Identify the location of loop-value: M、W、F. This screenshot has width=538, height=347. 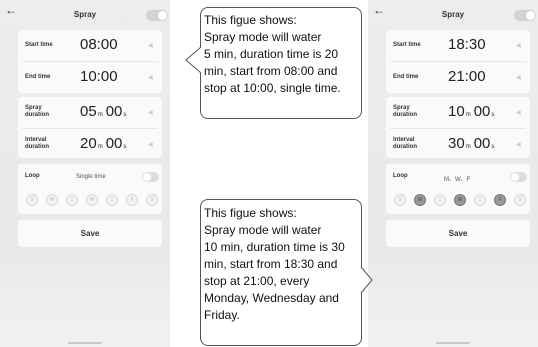
(457, 180).